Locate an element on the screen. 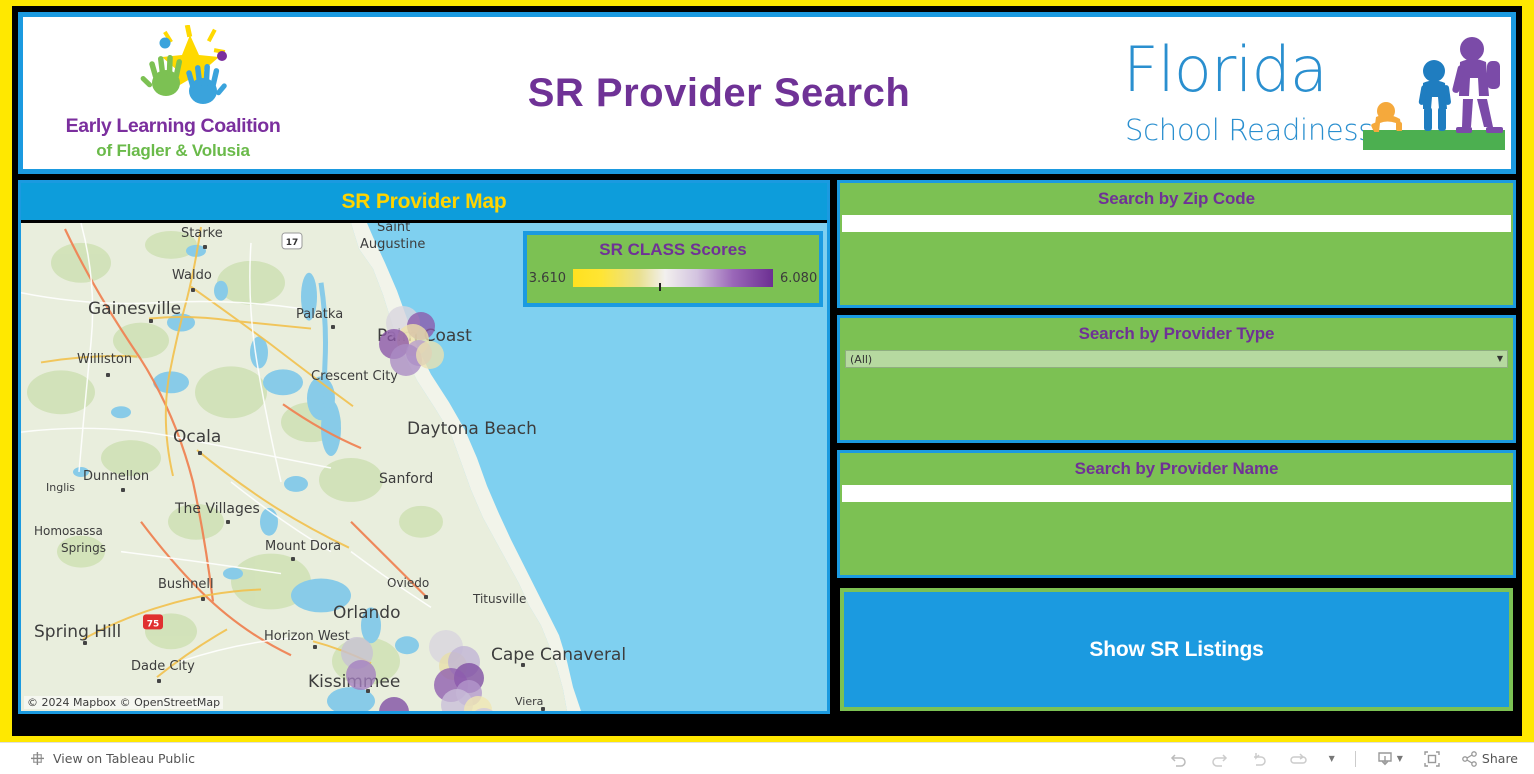  page-title: SR Provider Search is located at coordinates (719, 92).